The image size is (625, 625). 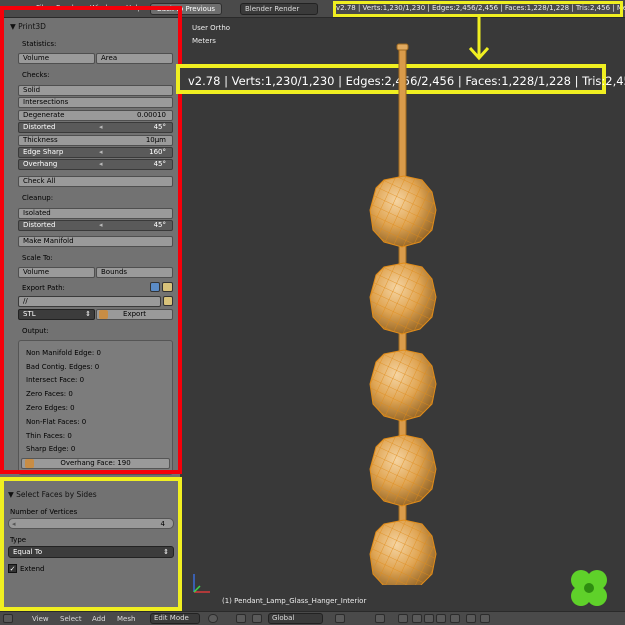 What do you see at coordinates (455, 618) in the screenshot?
I see `occlude-icon` at bounding box center [455, 618].